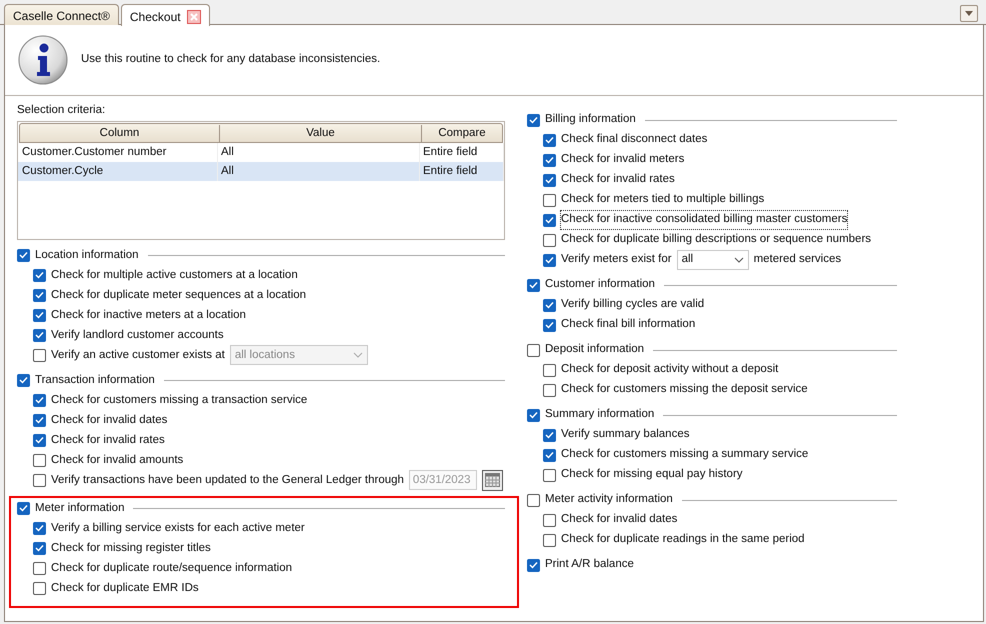 The height and width of the screenshot is (624, 986). I want to click on section-label: Summary information, so click(599, 414).